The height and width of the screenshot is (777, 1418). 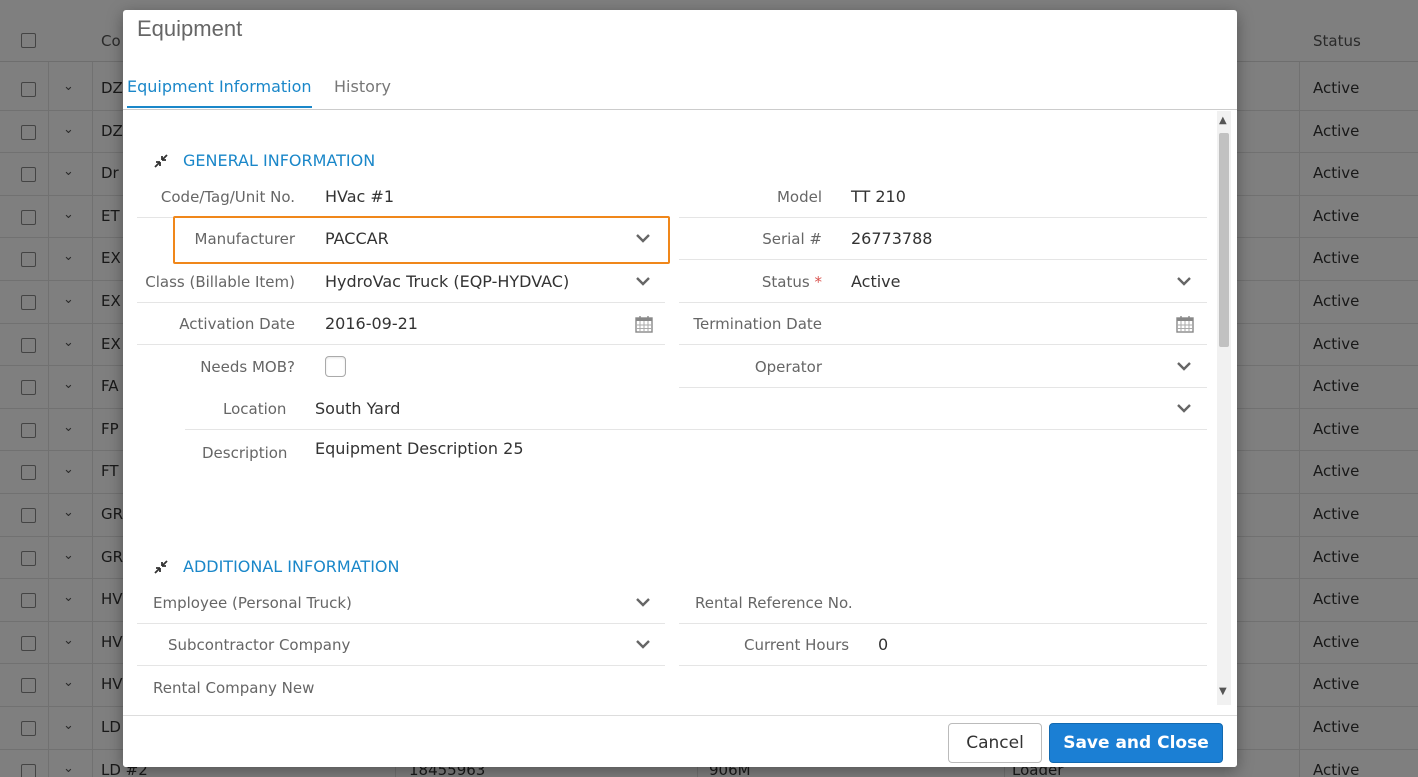 I want to click on current-hours-field: Current Hours 0, so click(x=943, y=645).